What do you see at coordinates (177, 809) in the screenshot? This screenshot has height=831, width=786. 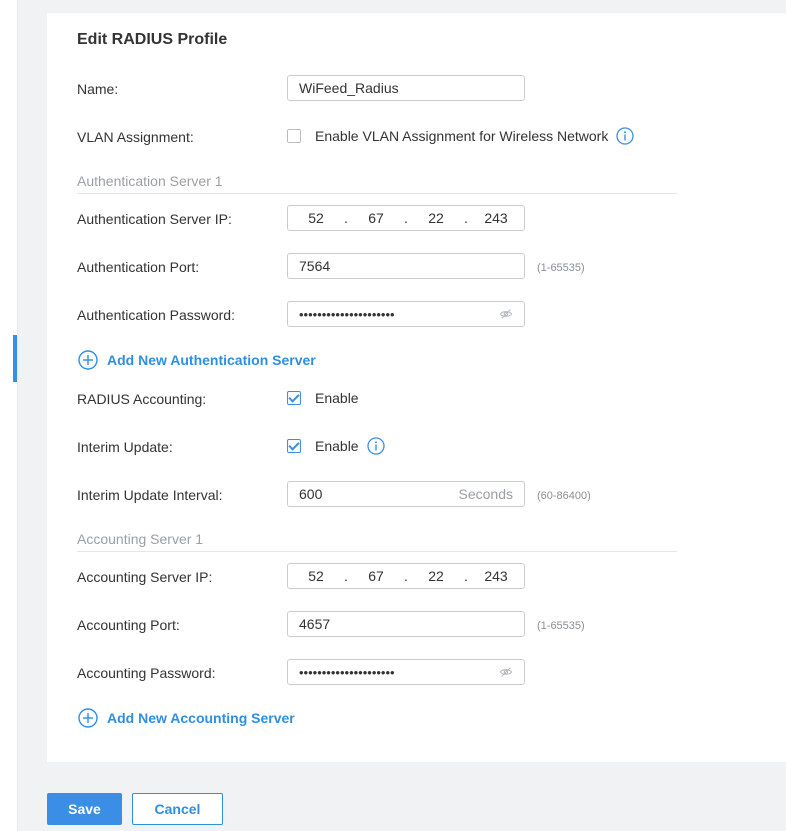 I see `cancel-button: Cancel` at bounding box center [177, 809].